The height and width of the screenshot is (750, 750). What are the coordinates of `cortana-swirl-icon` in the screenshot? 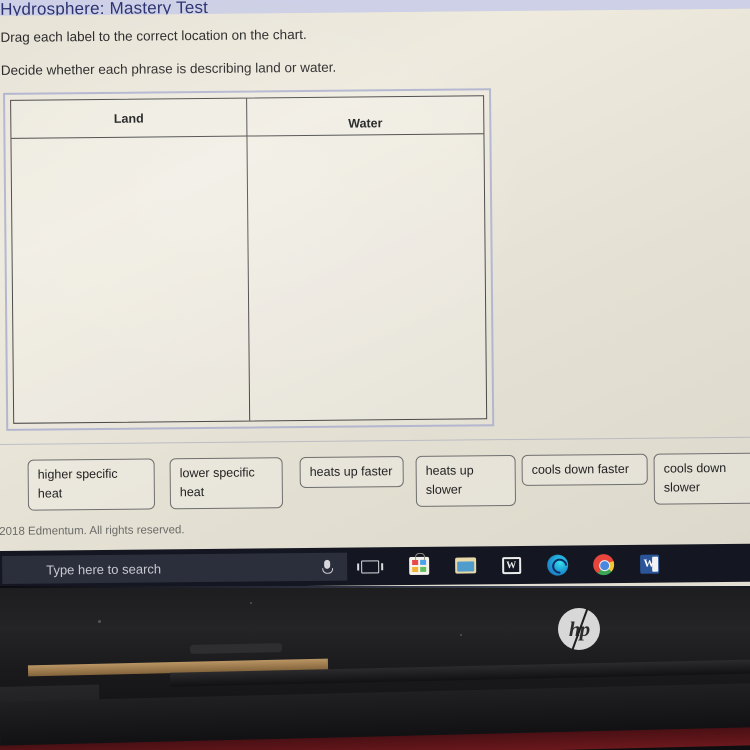 It's located at (557, 565).